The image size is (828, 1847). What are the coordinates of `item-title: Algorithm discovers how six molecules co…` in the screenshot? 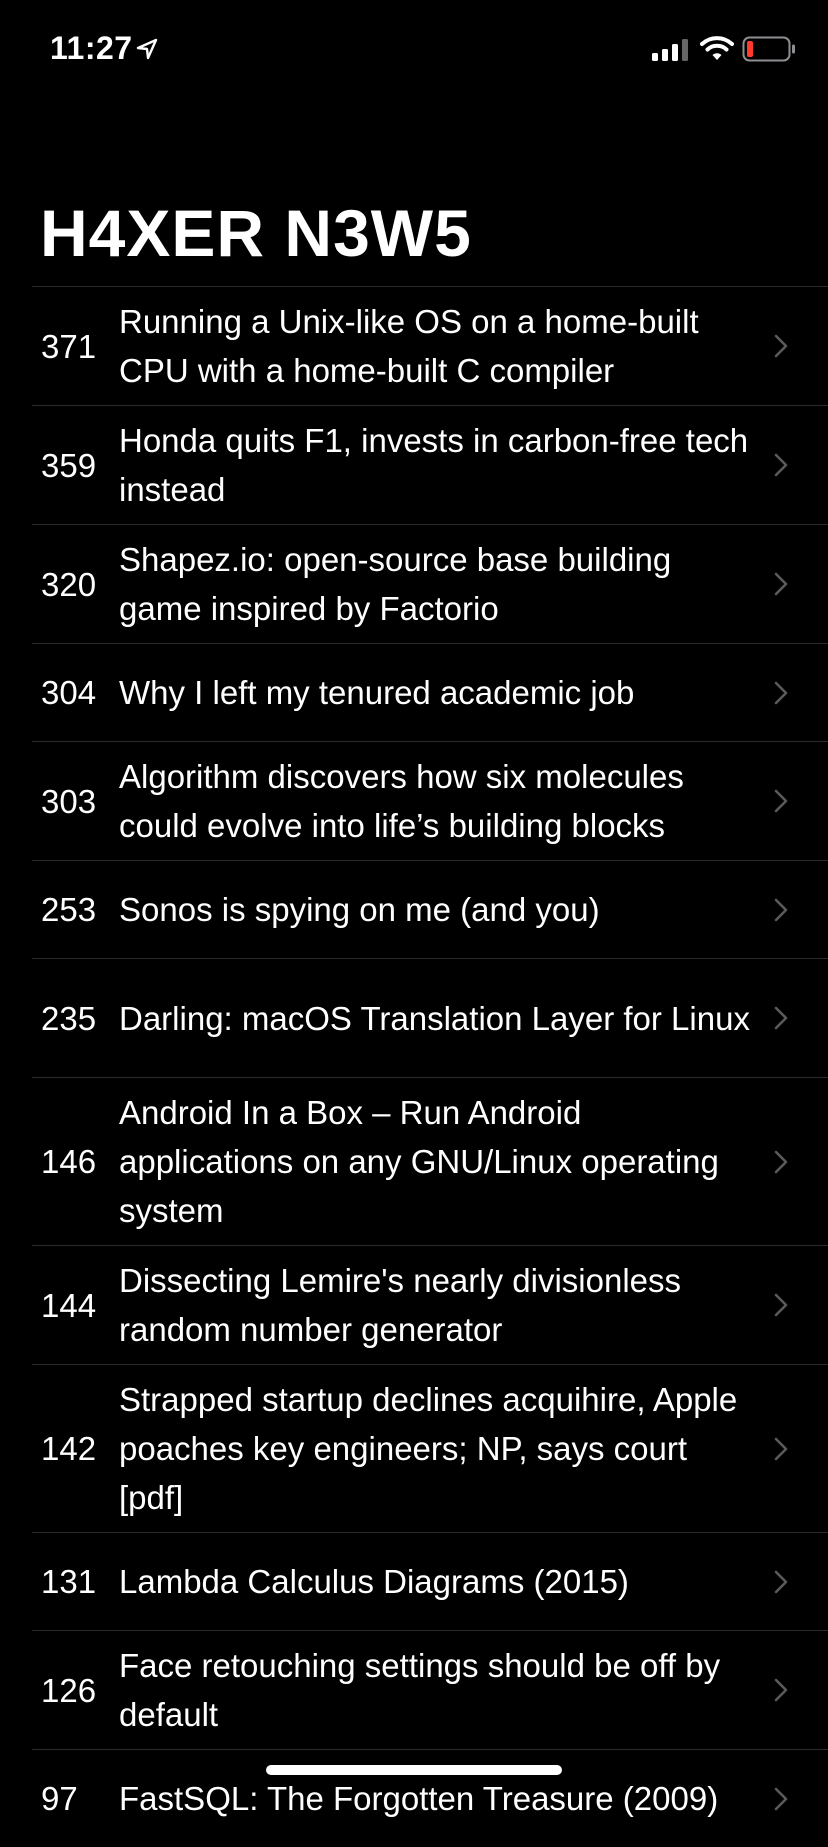 It's located at (401, 801).